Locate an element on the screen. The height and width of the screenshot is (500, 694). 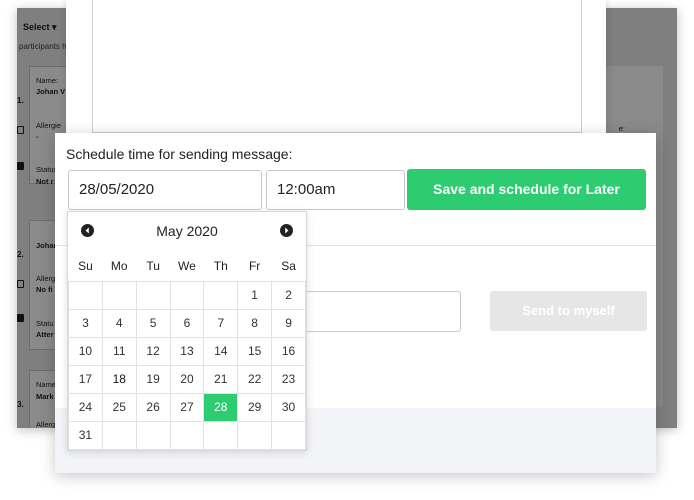
next-month-button is located at coordinates (286, 230).